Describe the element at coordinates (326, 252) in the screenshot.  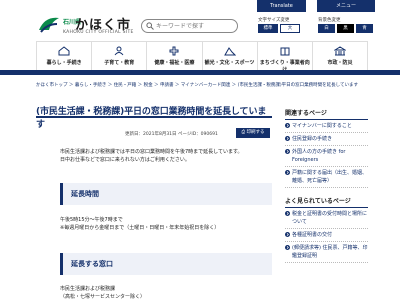
I see `popular-link: (郵便請求等) 住民票、戸籍等、印鑑登録証明` at that location.